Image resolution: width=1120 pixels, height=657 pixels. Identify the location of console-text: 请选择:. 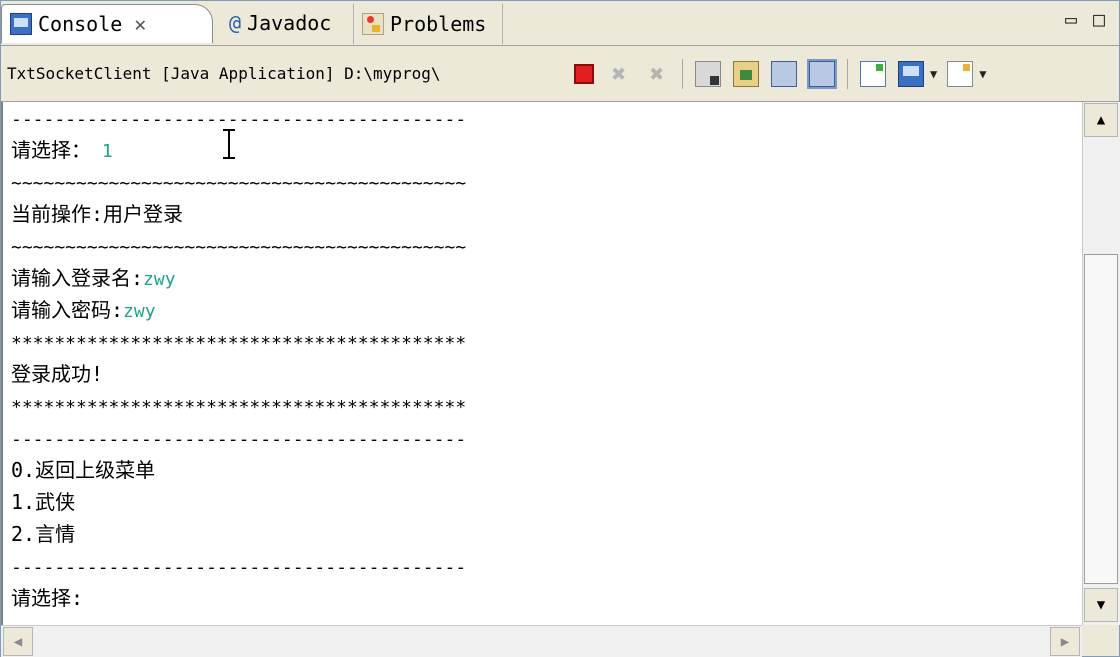
(47, 598).